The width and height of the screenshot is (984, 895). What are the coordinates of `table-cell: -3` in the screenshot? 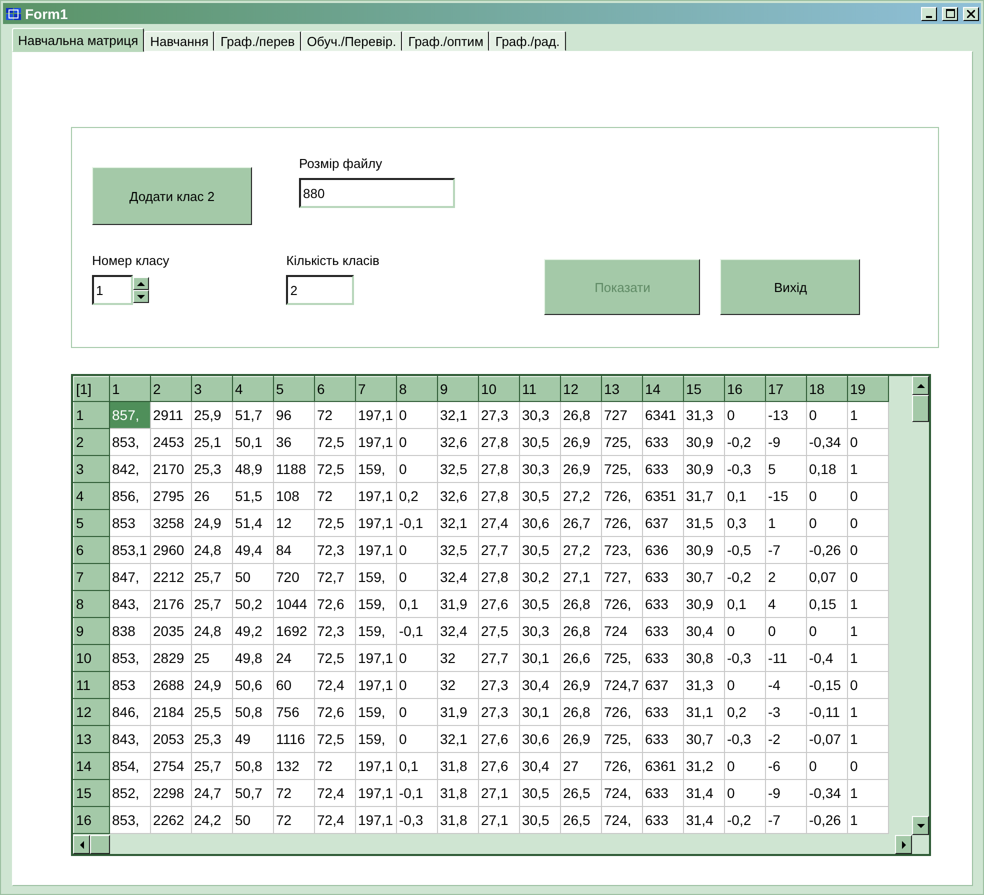 It's located at (786, 712).